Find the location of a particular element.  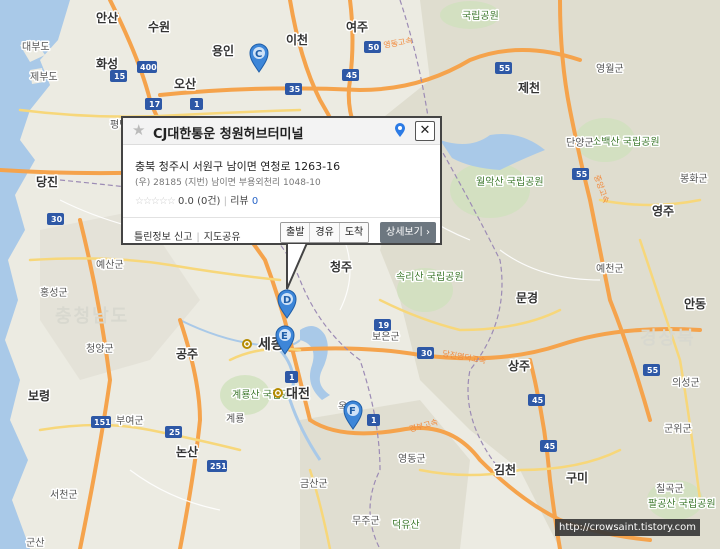

share-link: 지도공유 is located at coordinates (222, 237).